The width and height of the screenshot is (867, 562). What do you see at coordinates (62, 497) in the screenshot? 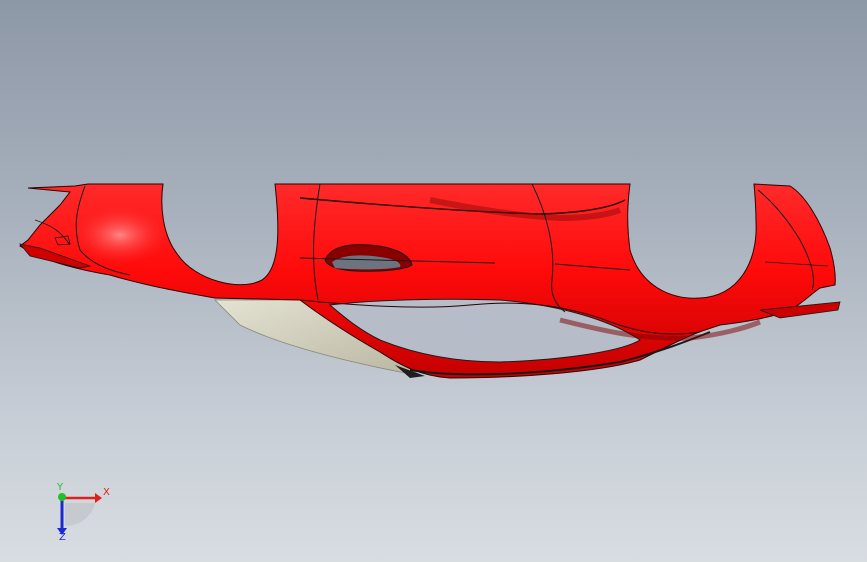
I see `y-axis-dot` at bounding box center [62, 497].